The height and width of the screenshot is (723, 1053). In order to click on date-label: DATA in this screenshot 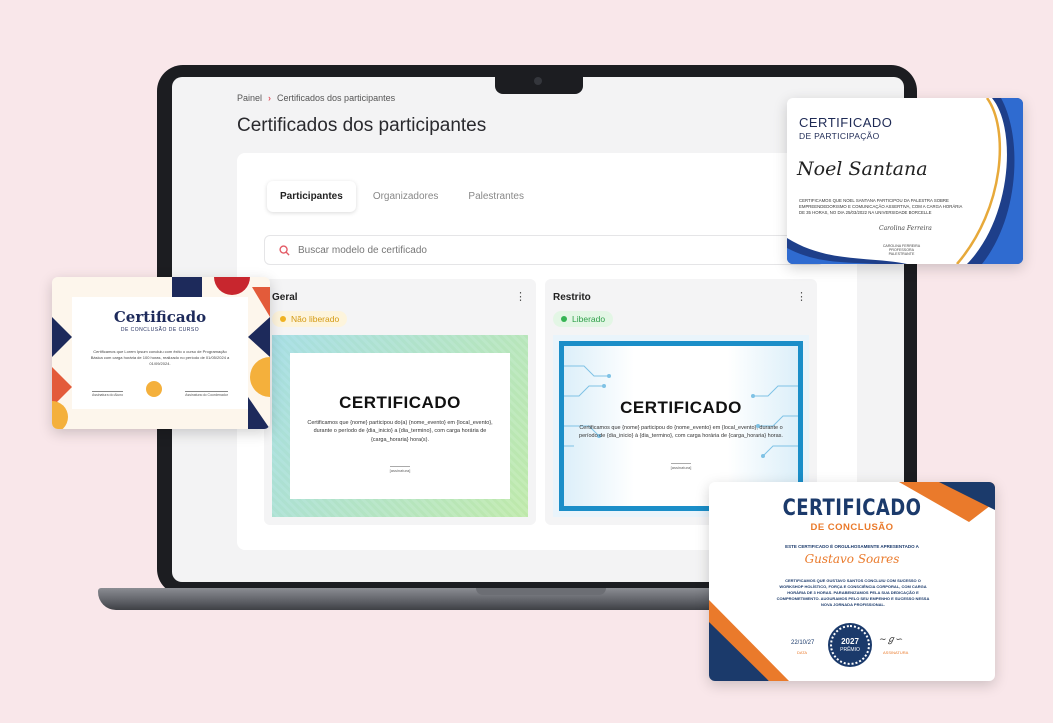, I will do `click(802, 652)`.